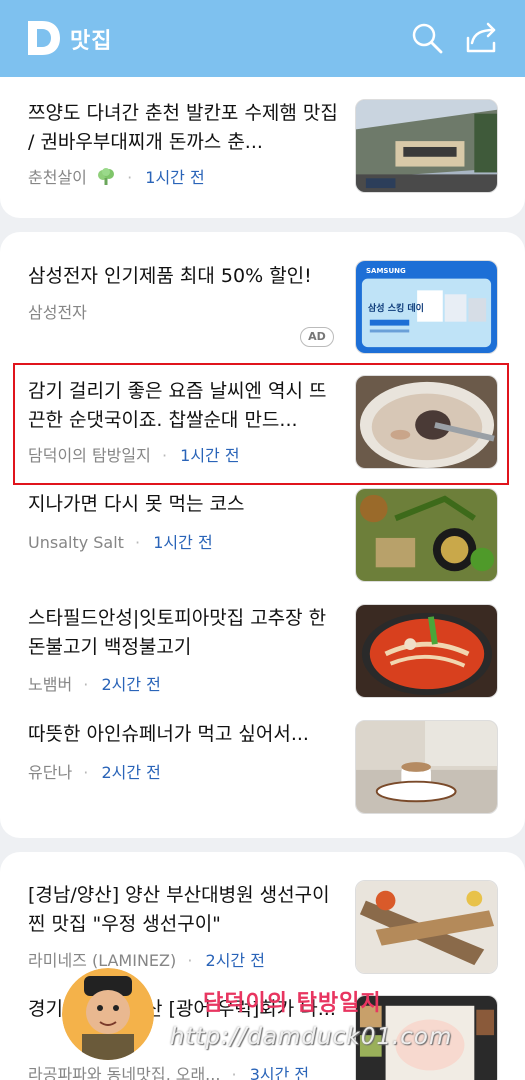  I want to click on ad-thumbnail: SAMSUNG 삼성 스킹 데이, so click(426, 307).